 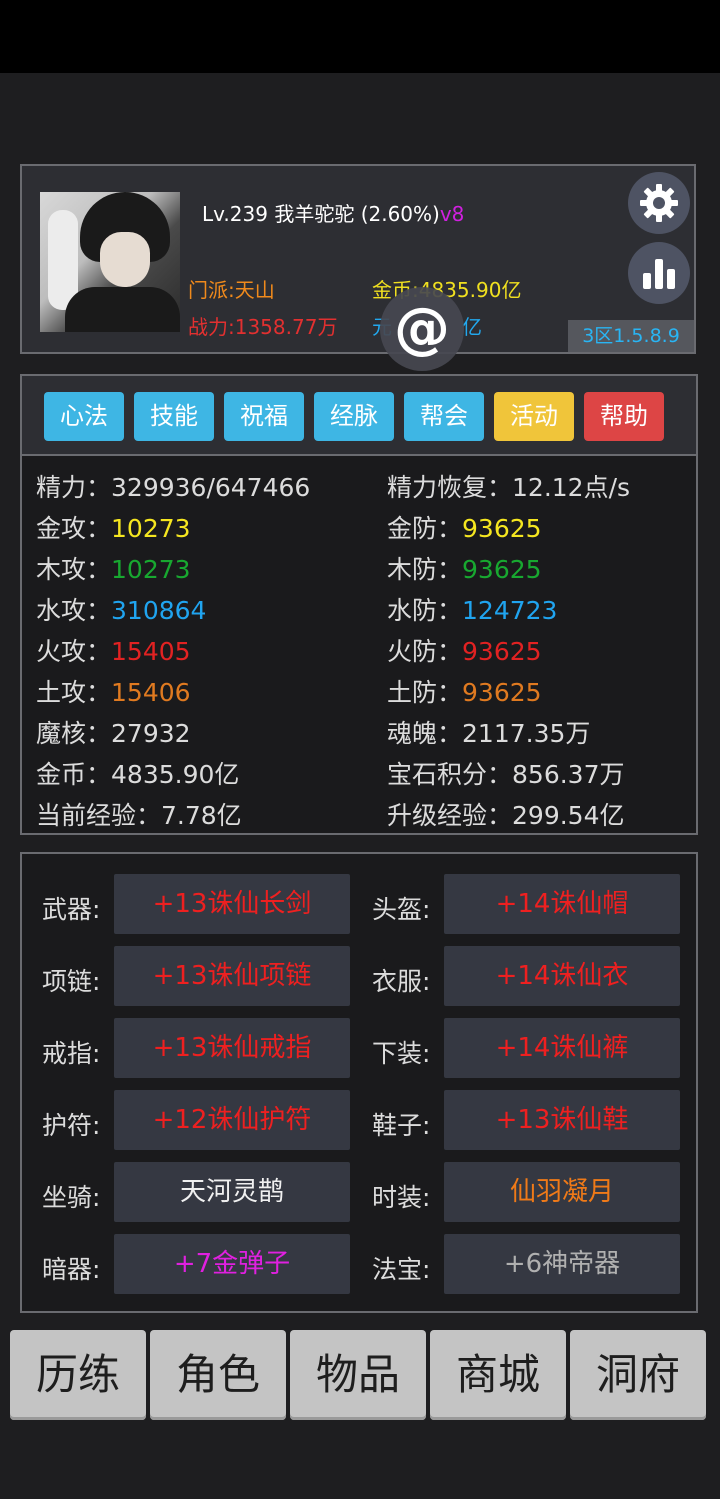 What do you see at coordinates (121, 609) in the screenshot?
I see `attr-water-attack: 水攻：310864` at bounding box center [121, 609].